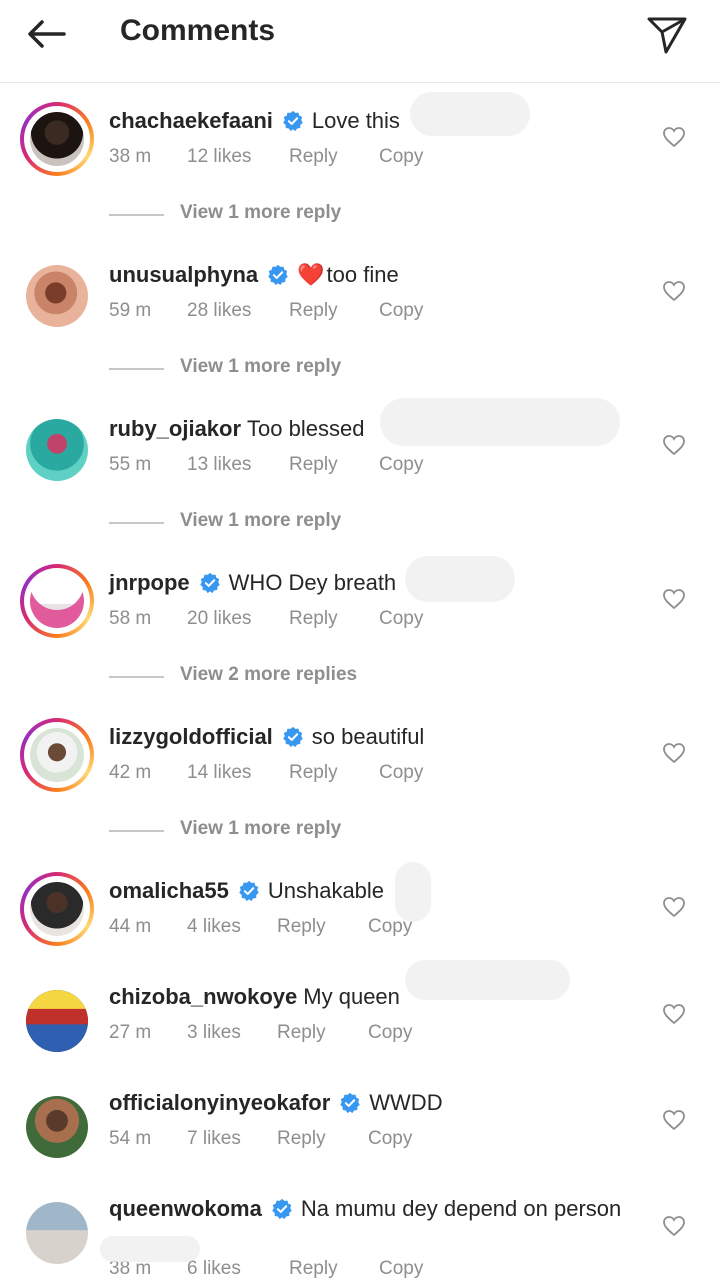 The width and height of the screenshot is (720, 1280). I want to click on comment-text: Love this, so click(355, 120).